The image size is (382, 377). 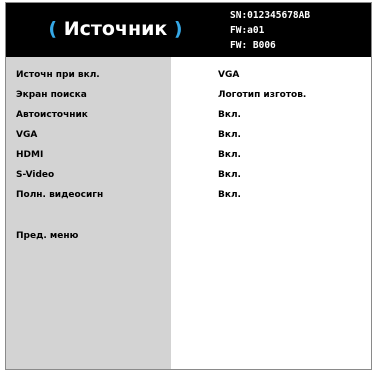 What do you see at coordinates (188, 236) in the screenshot?
I see `previous-menu-item: Пред. меню` at bounding box center [188, 236].